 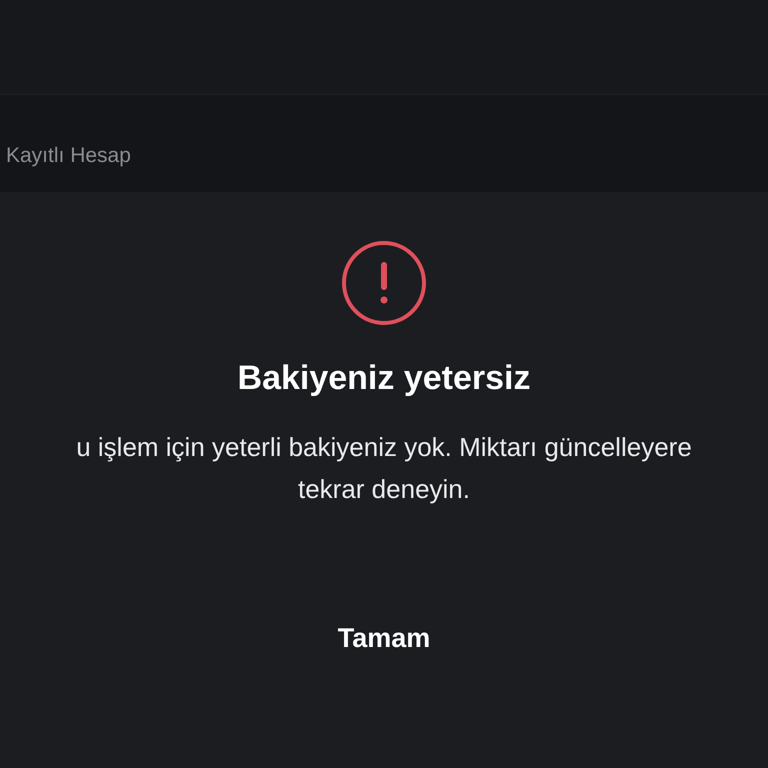 I want to click on dialog-message: u işlem için yeterli bakiyeniz yok. Miktarı güncelleyere, so click(x=384, y=447).